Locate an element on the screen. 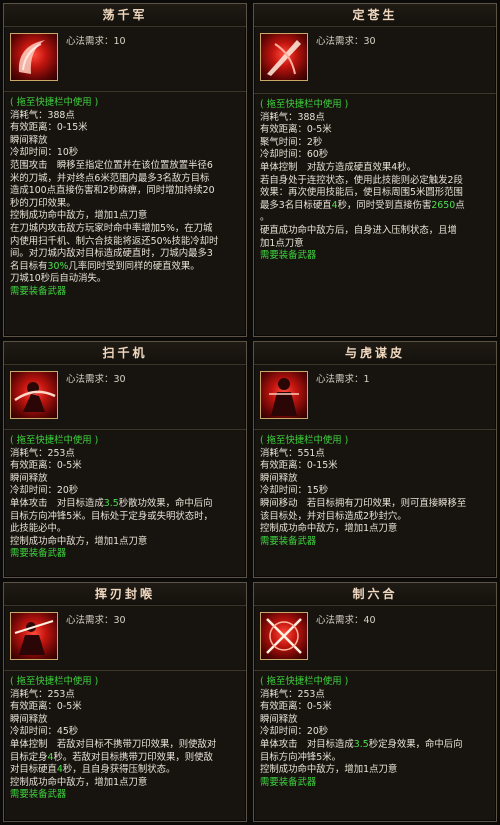  skill-desc: 单体控制 若敌对目标不携带刀印效果，则使敌对 is located at coordinates (113, 744).